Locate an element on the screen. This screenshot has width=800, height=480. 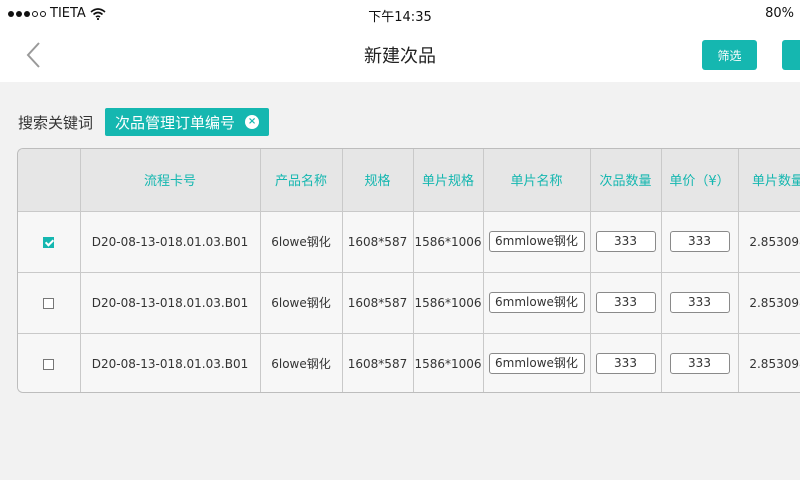
column-header-product: 产品名称 is located at coordinates (301, 180).